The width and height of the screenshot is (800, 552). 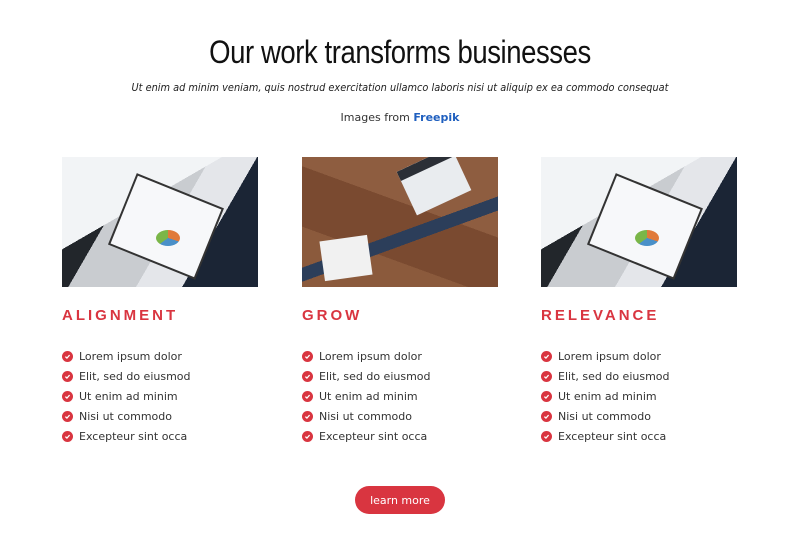 I want to click on column-heading: ALIGNMENT, so click(x=120, y=315).